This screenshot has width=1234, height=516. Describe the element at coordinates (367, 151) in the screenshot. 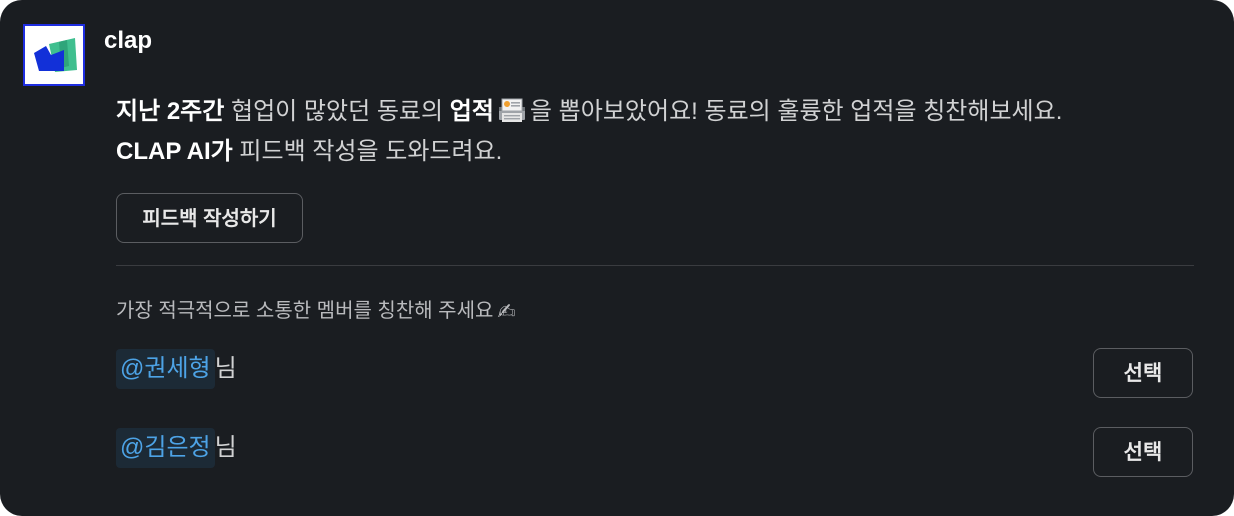

I see `message-text-3: 피드백 작성을 도와드려요.` at that location.